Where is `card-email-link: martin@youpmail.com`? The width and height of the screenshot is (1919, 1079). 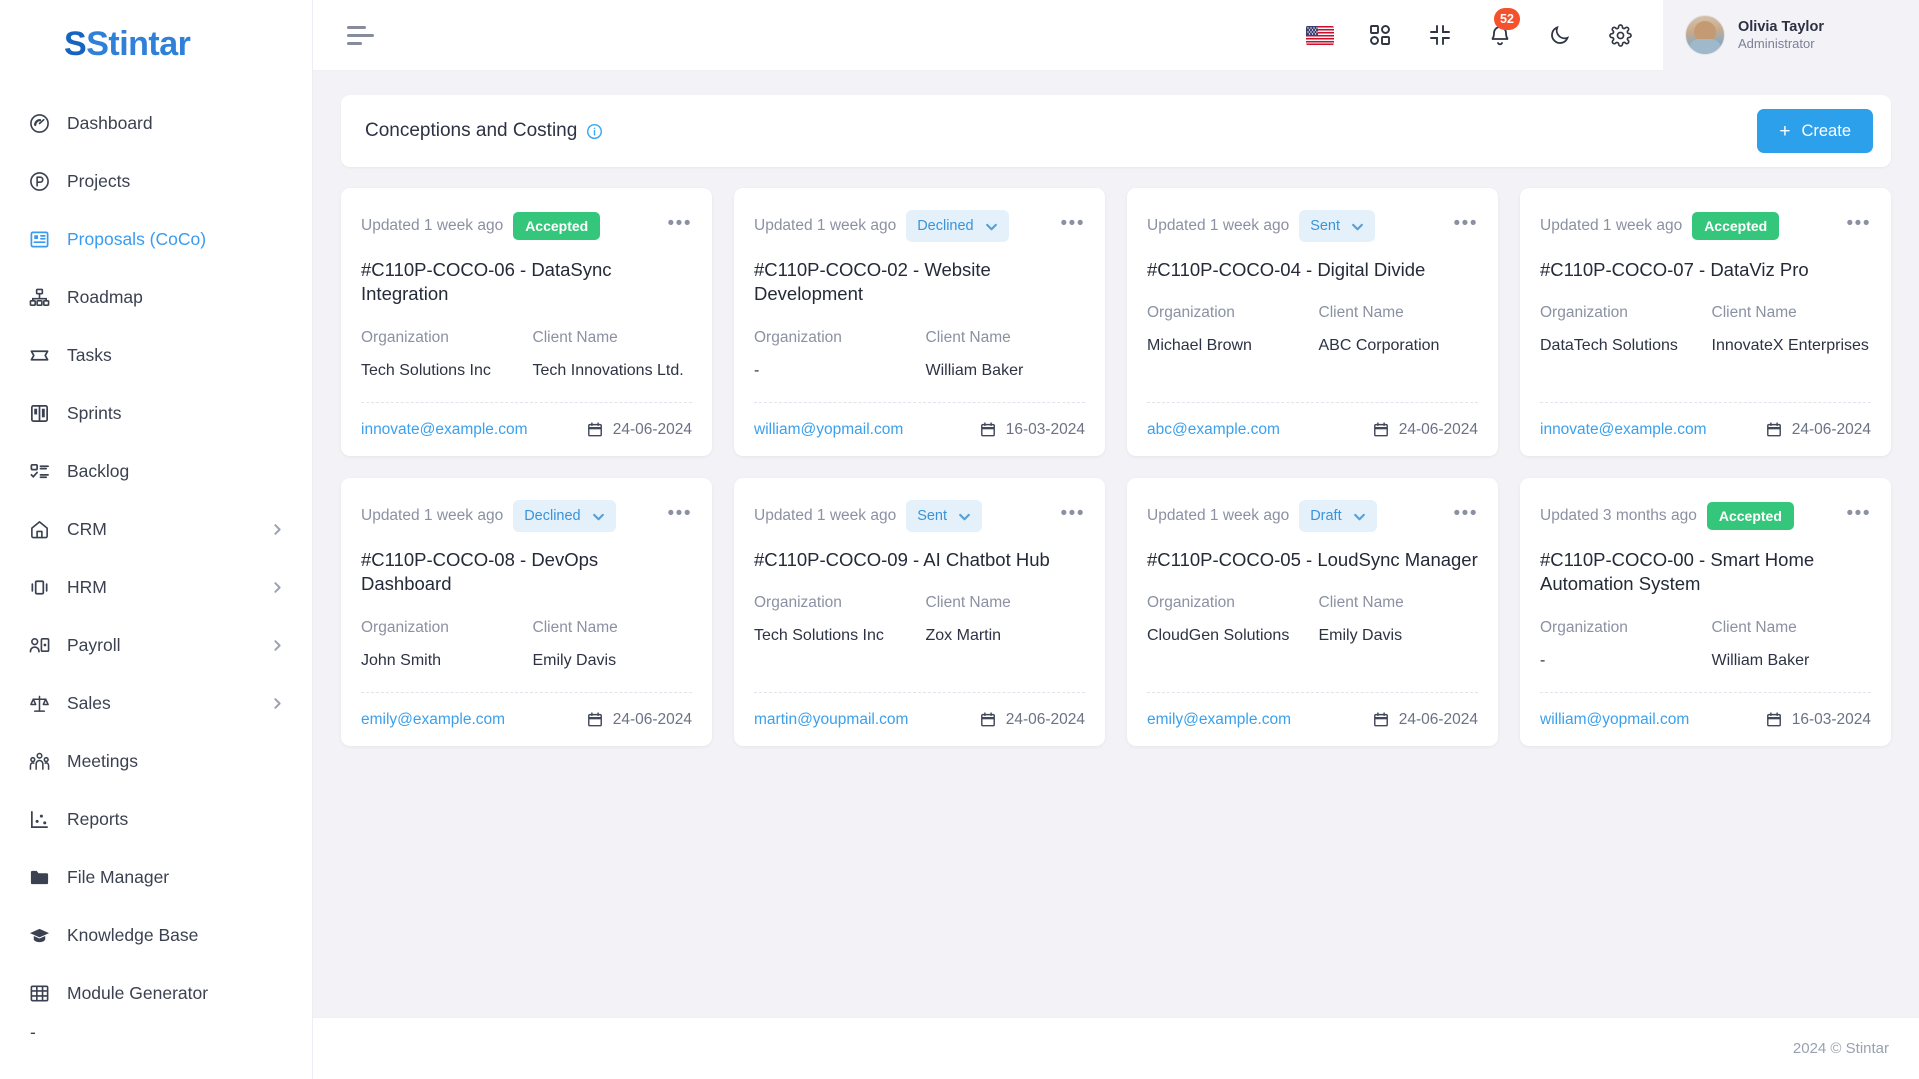
card-email-link: martin@youpmail.com is located at coordinates (831, 720).